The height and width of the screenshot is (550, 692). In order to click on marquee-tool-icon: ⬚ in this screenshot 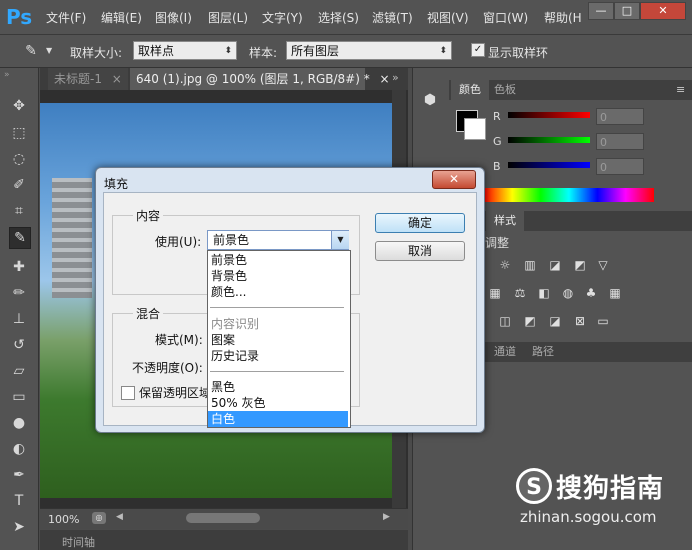, I will do `click(19, 133)`.